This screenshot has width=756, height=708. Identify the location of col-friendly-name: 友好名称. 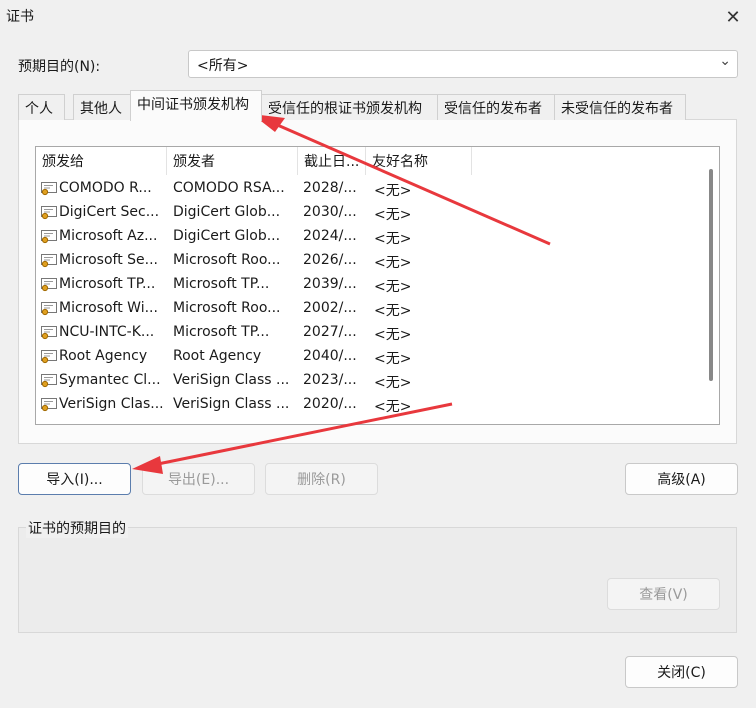
(419, 161).